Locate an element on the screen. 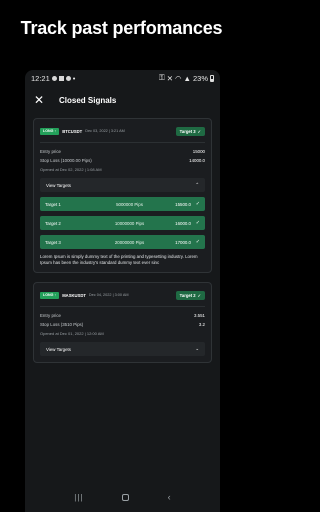 The width and height of the screenshot is (320, 512). signal-date: Dec 04, 2022 | 3:00 AM is located at coordinates (108, 295).